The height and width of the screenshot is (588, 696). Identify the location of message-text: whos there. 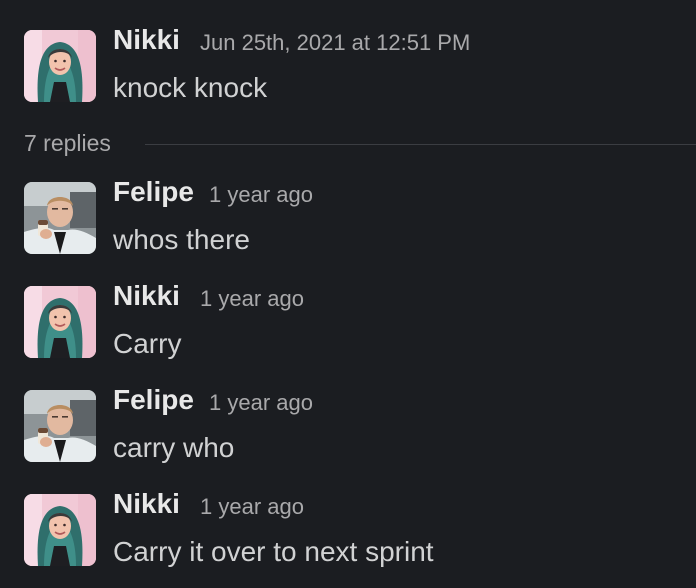
(181, 239).